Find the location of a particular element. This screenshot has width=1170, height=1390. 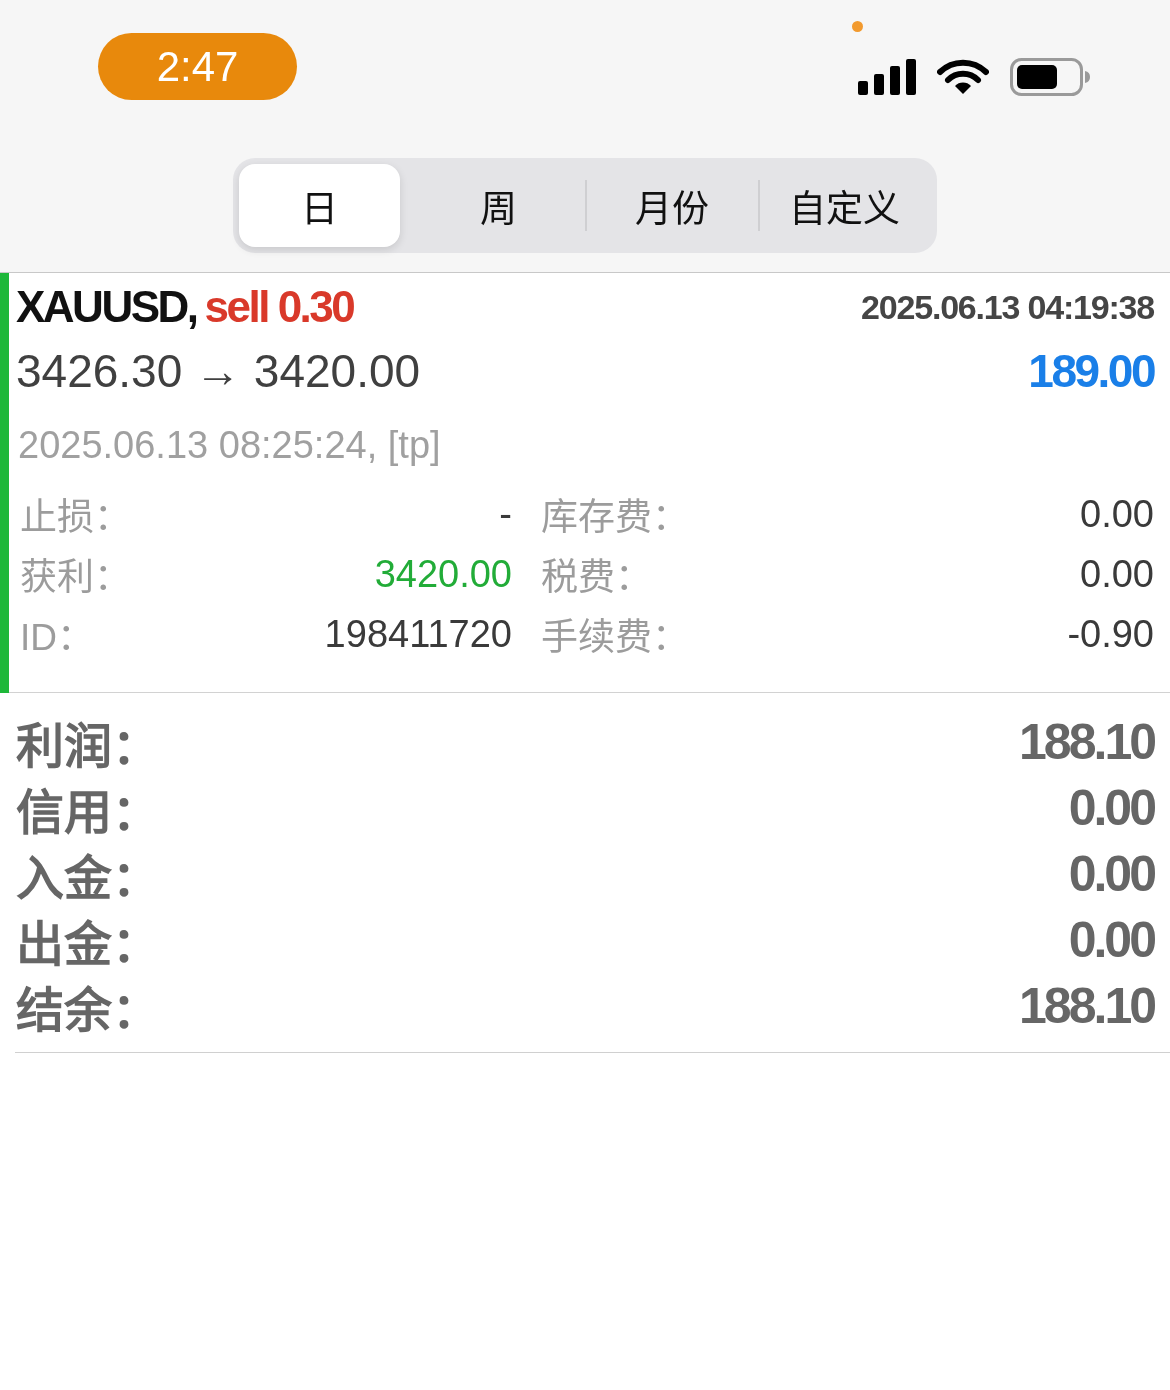

detail-label: 库存费： is located at coordinates (615, 518).